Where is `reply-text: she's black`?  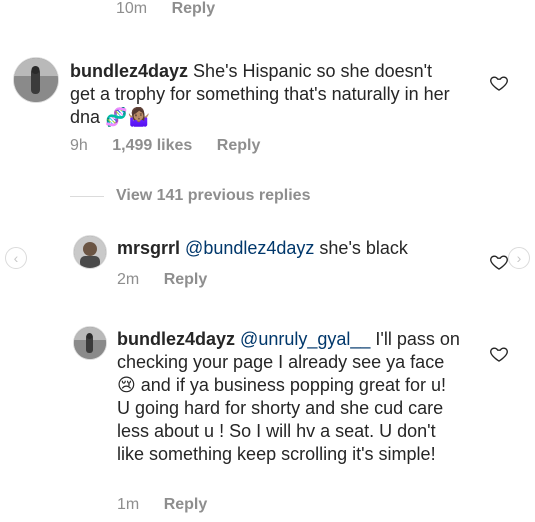
reply-text: she's black is located at coordinates (363, 248).